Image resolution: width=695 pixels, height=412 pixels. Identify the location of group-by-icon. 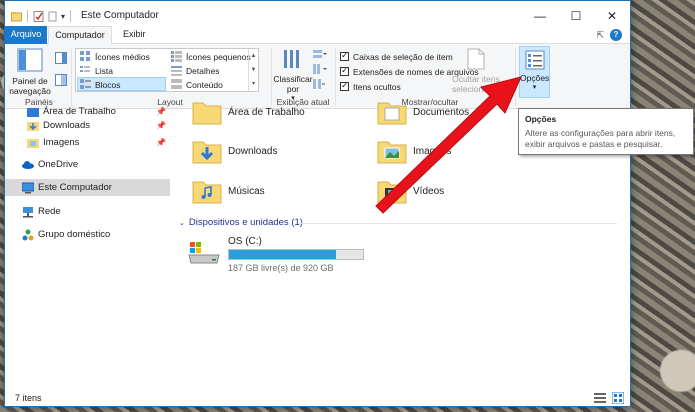
(320, 54).